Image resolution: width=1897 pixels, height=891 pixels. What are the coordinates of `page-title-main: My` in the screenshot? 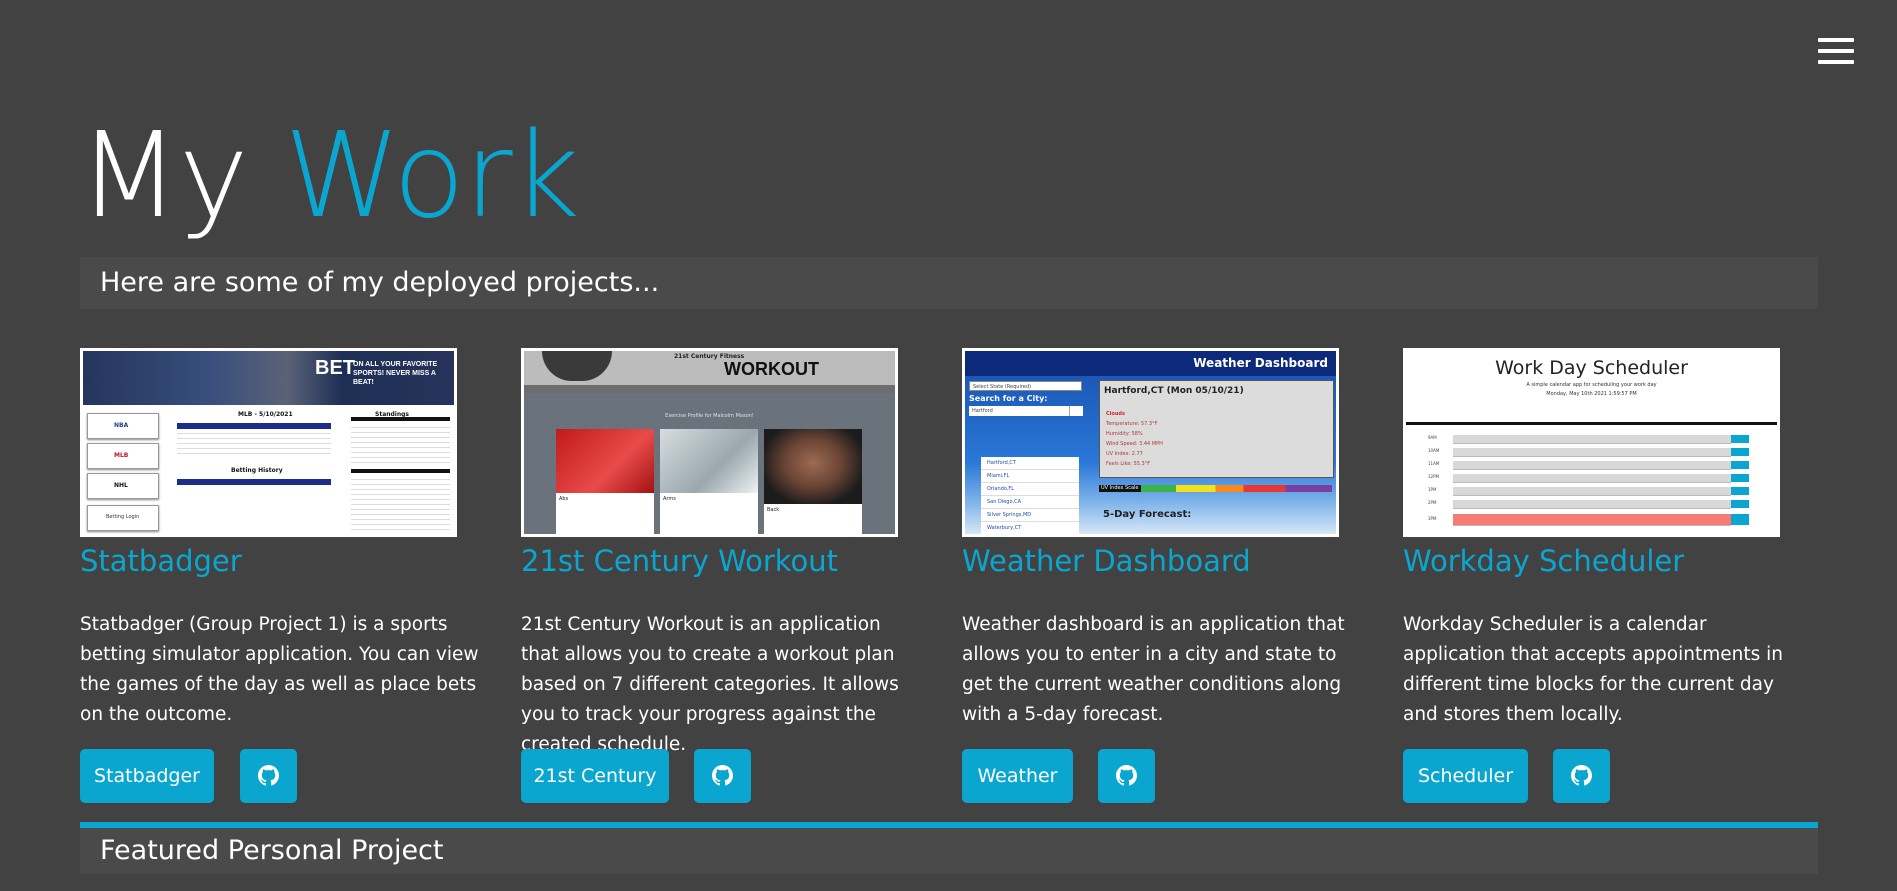 It's located at (163, 175).